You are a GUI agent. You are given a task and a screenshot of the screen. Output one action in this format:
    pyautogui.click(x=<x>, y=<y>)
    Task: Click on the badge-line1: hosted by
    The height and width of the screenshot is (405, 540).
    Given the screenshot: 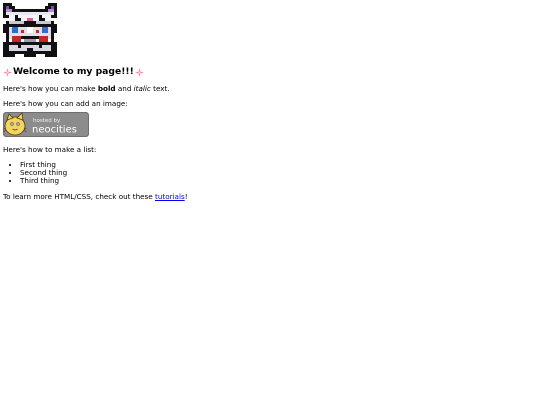 What is the action you would take?
    pyautogui.click(x=47, y=121)
    